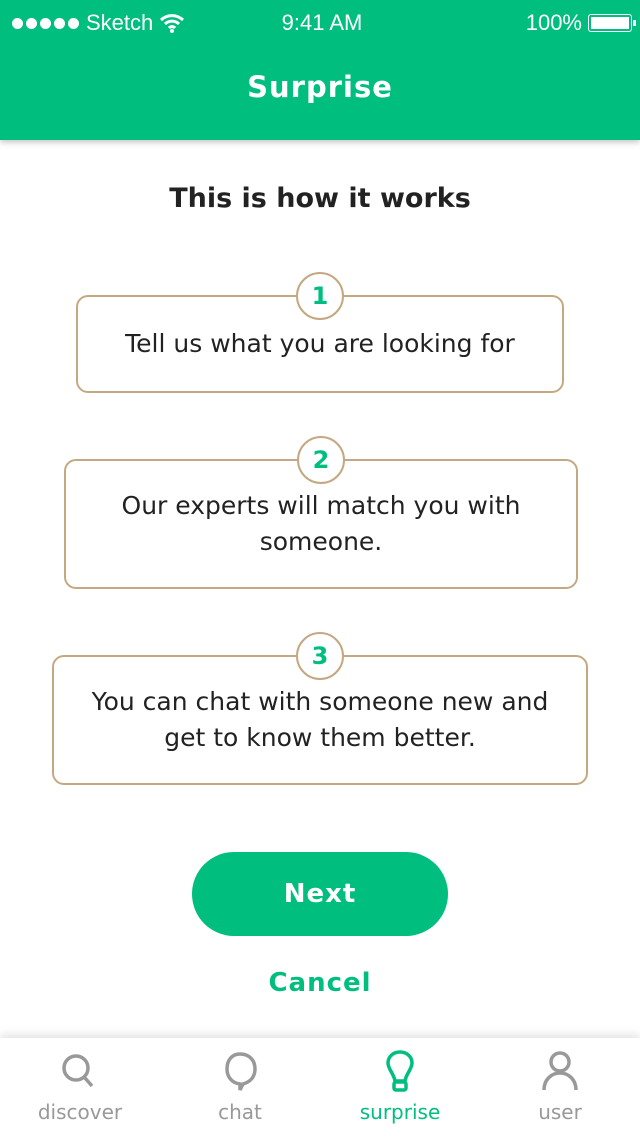  I want to click on next-button: Next, so click(320, 894).